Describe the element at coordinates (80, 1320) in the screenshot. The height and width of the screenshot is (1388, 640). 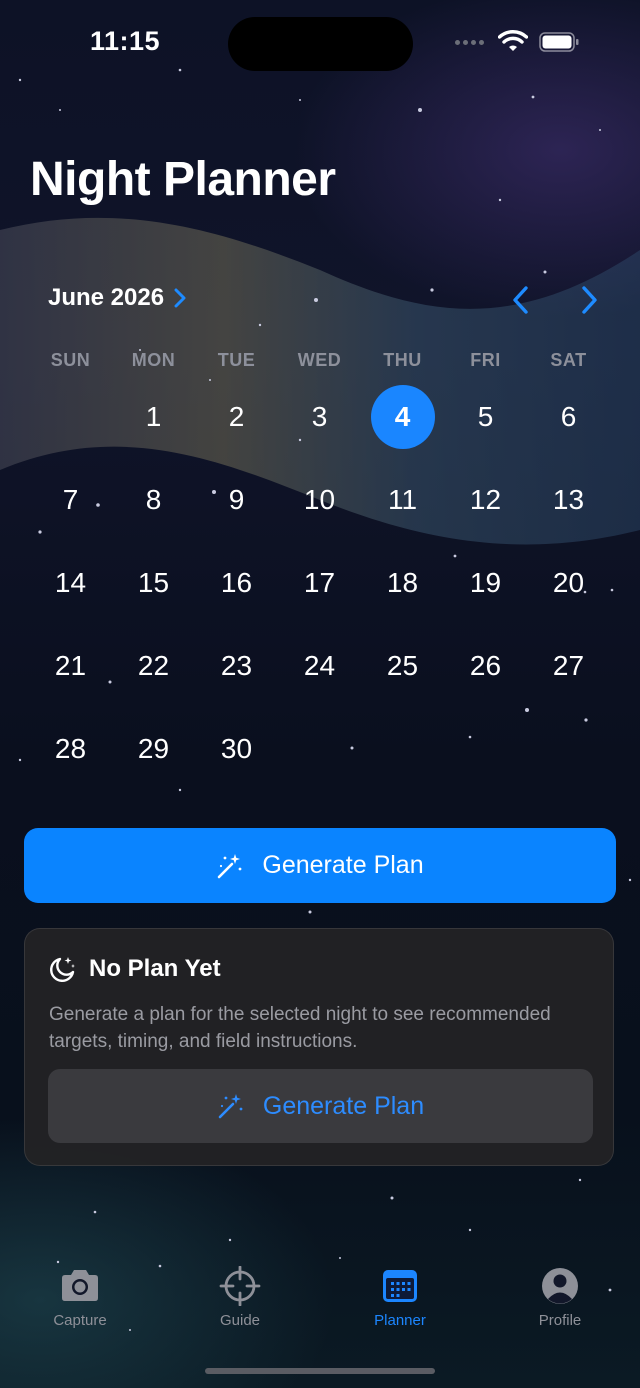
I see `tab-label: Capture` at that location.